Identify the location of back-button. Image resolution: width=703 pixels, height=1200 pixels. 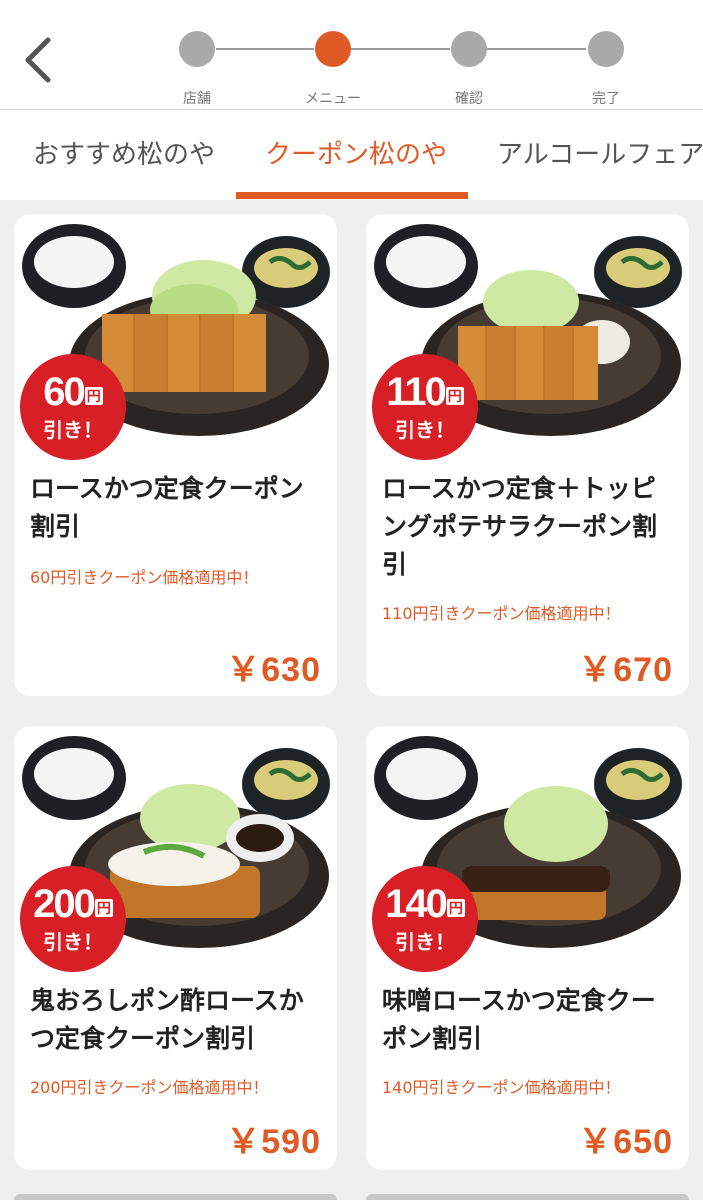
(40, 60).